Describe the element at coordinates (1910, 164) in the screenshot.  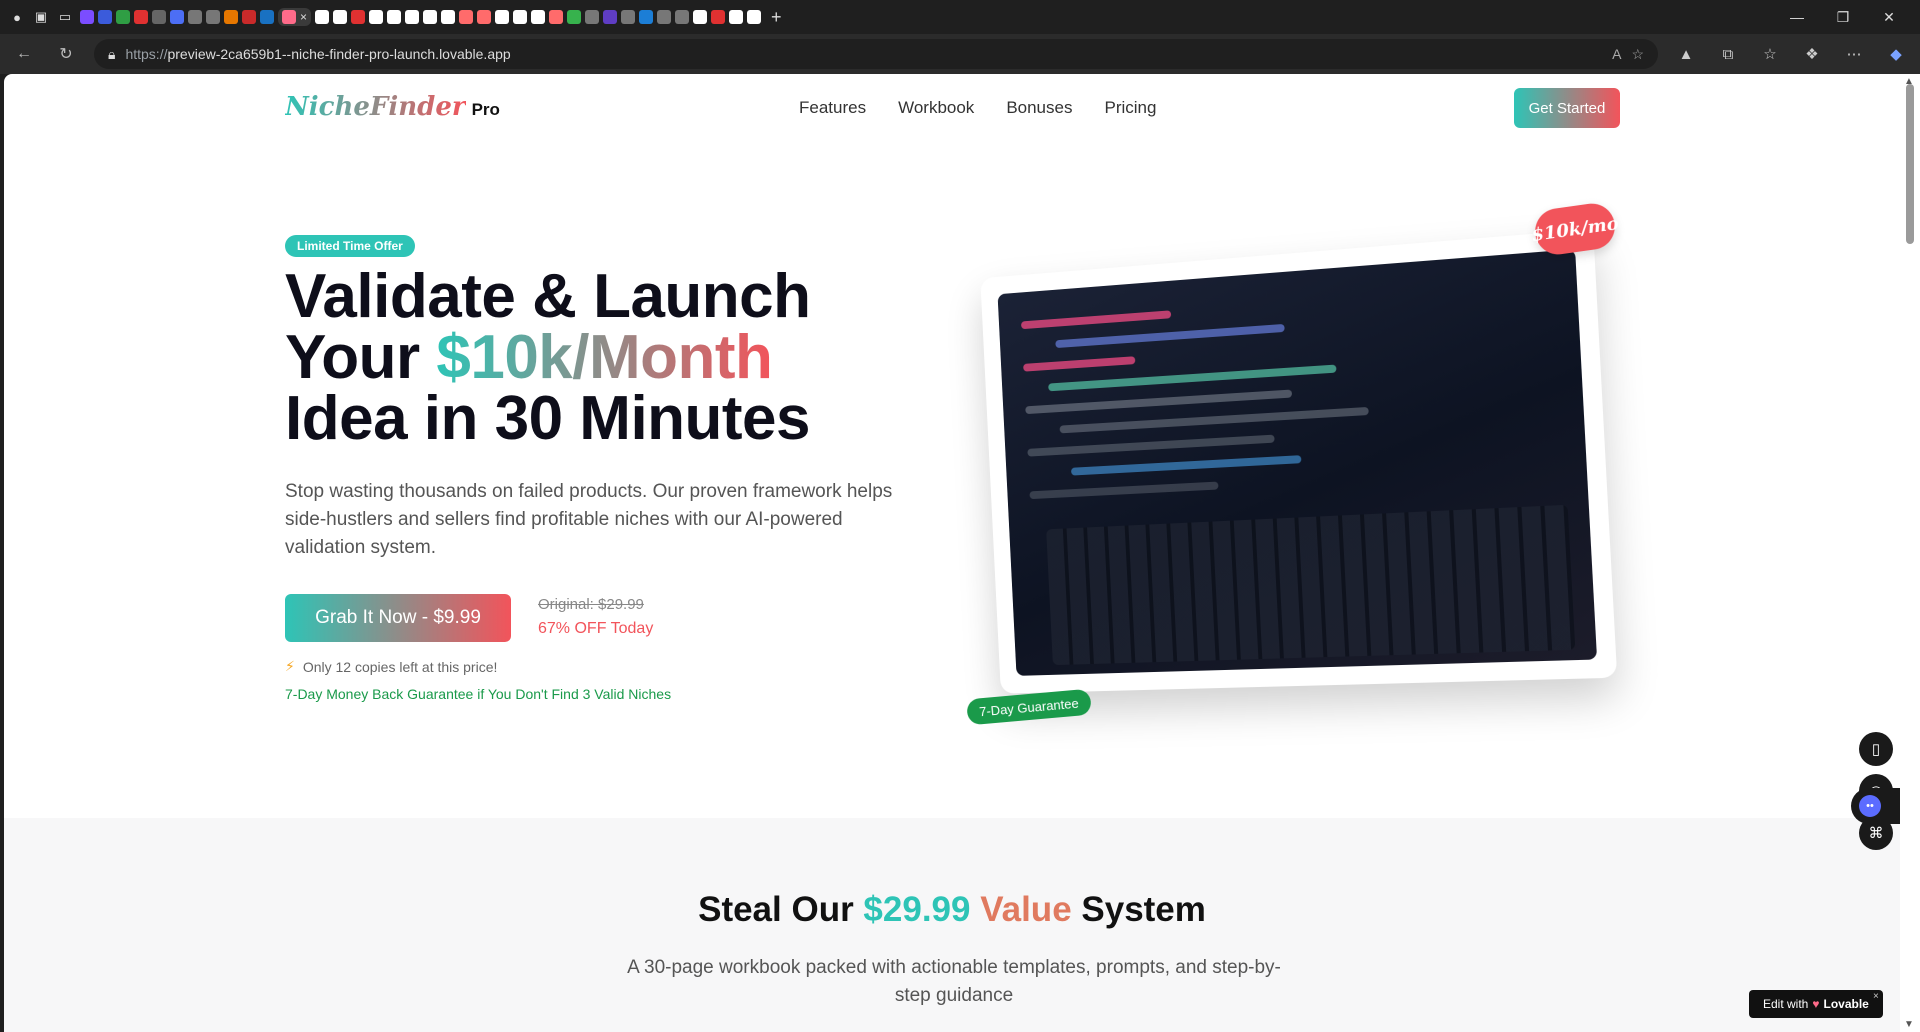
I see `scroll-thumb` at that location.